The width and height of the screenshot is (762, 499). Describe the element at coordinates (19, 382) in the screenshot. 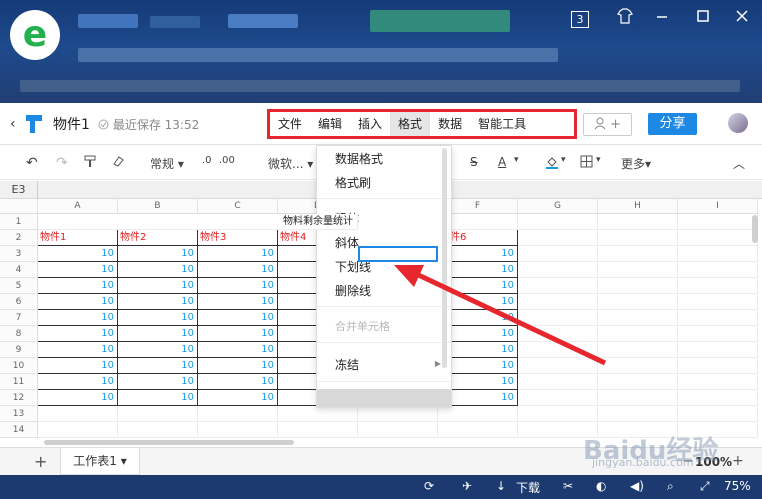

I see `row-header: 11` at that location.